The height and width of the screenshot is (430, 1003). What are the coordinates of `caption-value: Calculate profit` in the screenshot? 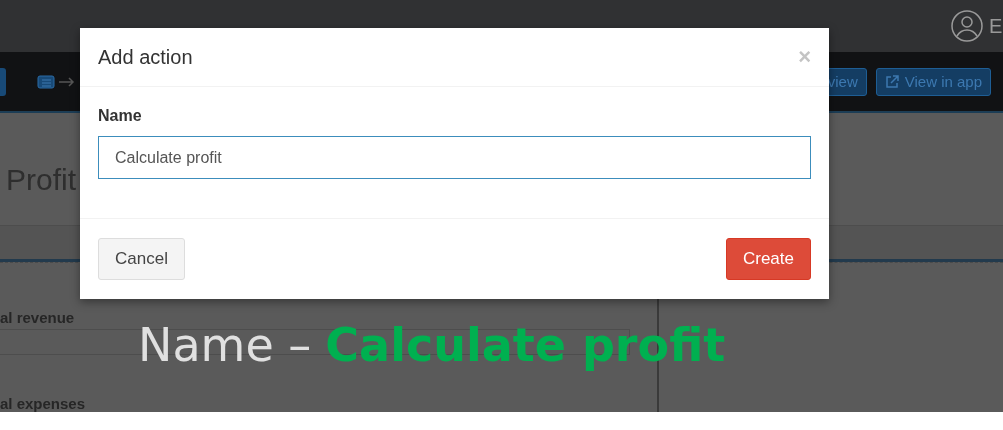 It's located at (525, 346).